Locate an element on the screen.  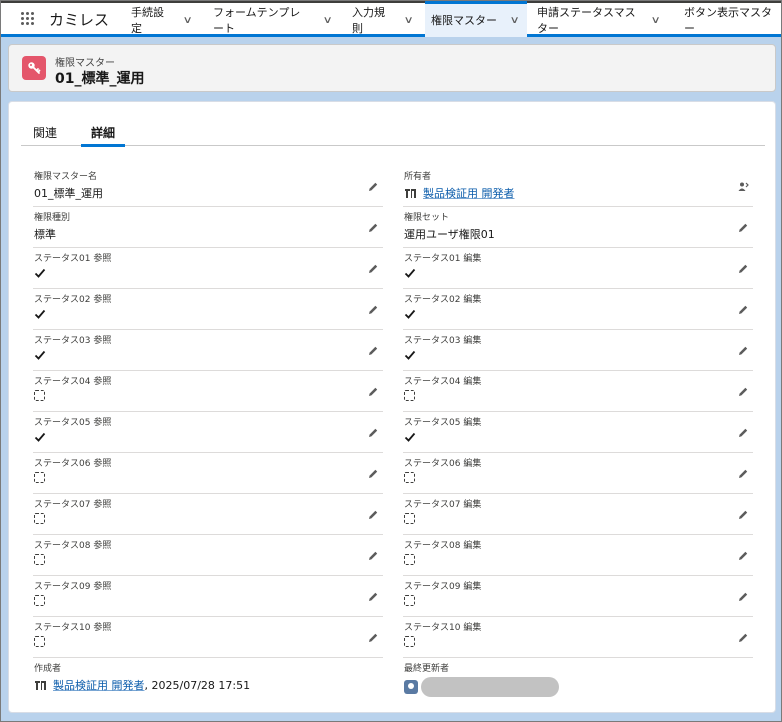
nav-item-button-display-master: ボタン表示マスター is located at coordinates (729, 20).